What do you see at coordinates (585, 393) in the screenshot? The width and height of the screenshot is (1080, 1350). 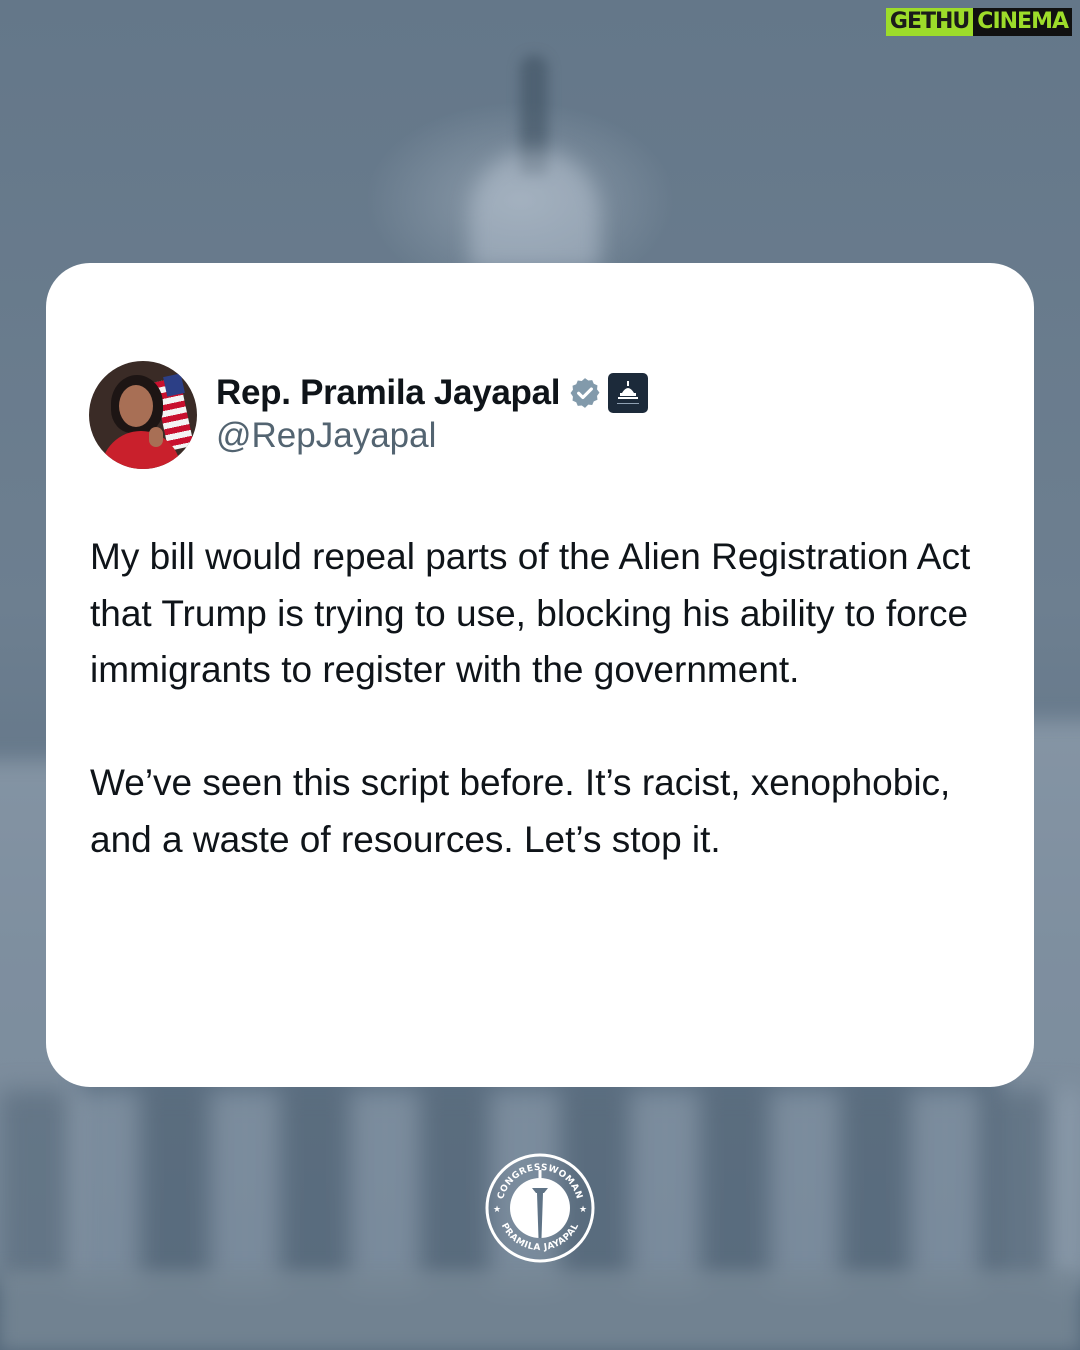 I see `verified-icon` at bounding box center [585, 393].